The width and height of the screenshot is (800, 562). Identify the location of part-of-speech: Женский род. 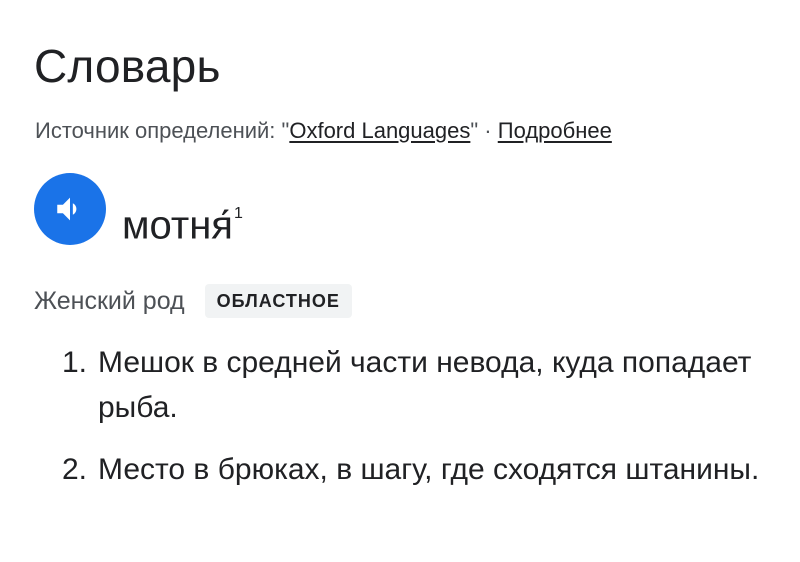
(109, 301).